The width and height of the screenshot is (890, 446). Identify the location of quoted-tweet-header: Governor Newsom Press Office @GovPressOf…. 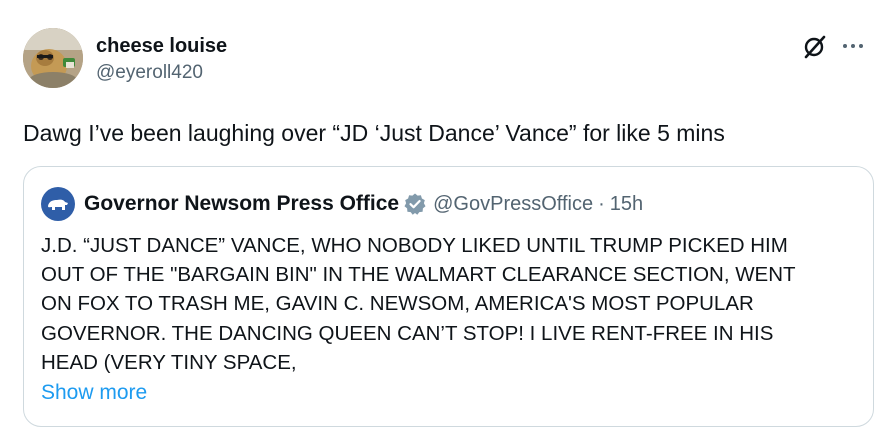
(342, 204).